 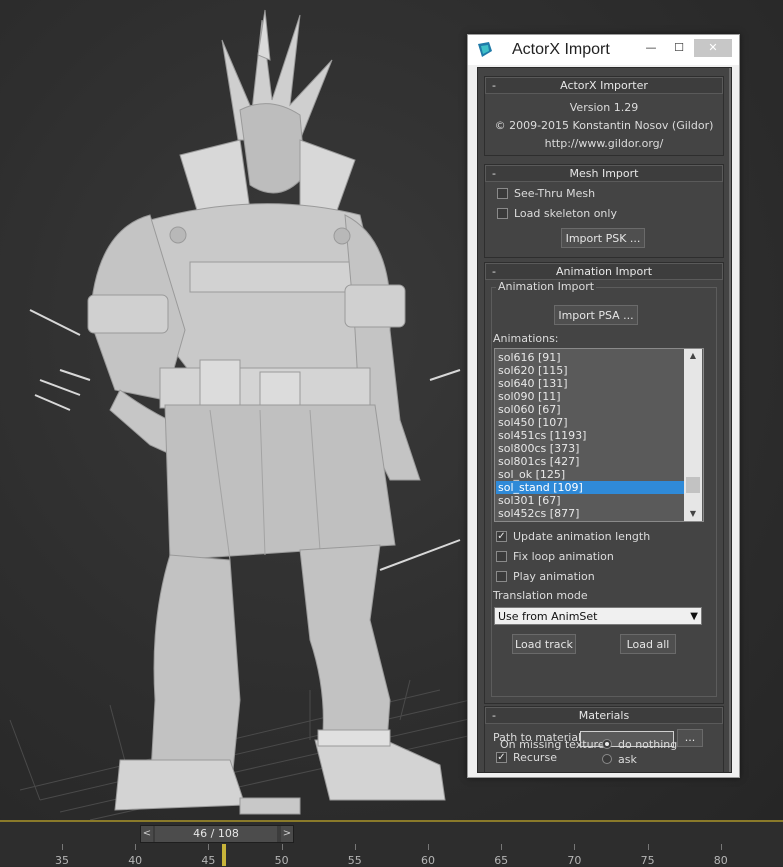 I want to click on minimize-button: —, so click(x=651, y=48).